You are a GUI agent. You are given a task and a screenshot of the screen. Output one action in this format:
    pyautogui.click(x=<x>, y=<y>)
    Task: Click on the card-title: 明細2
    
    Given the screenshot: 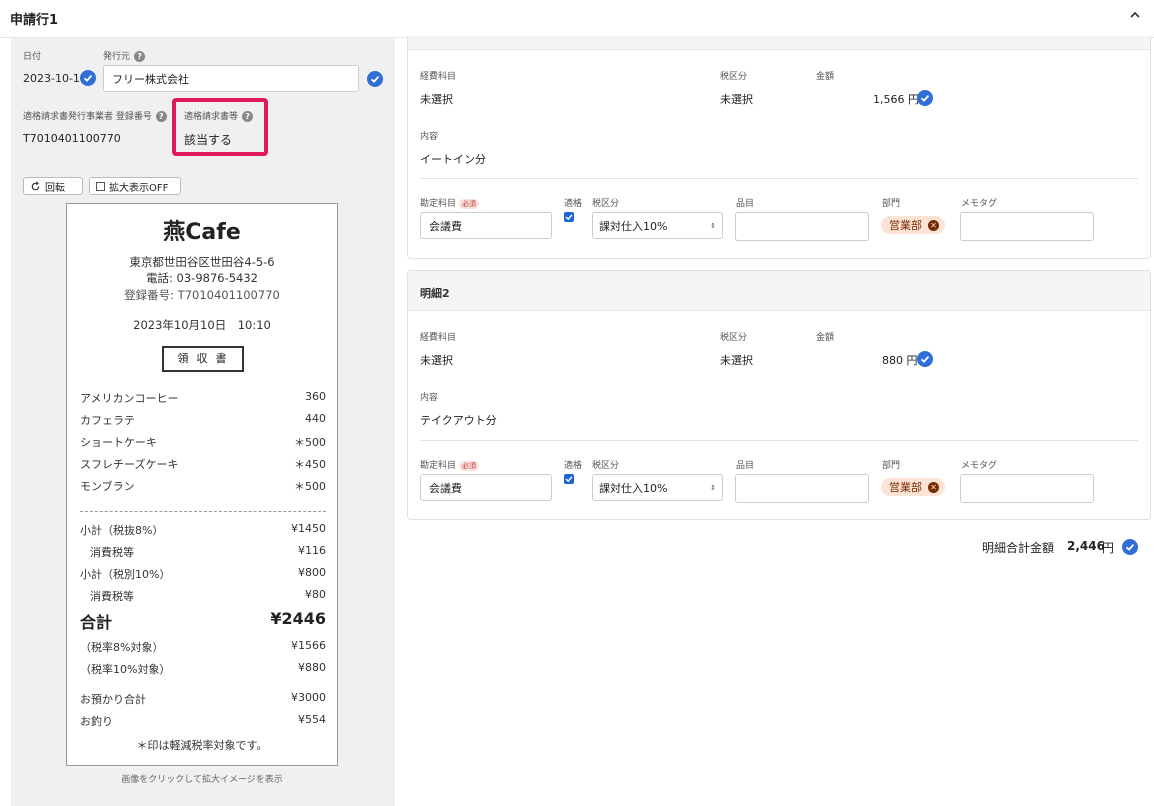 What is the action you would take?
    pyautogui.click(x=435, y=293)
    